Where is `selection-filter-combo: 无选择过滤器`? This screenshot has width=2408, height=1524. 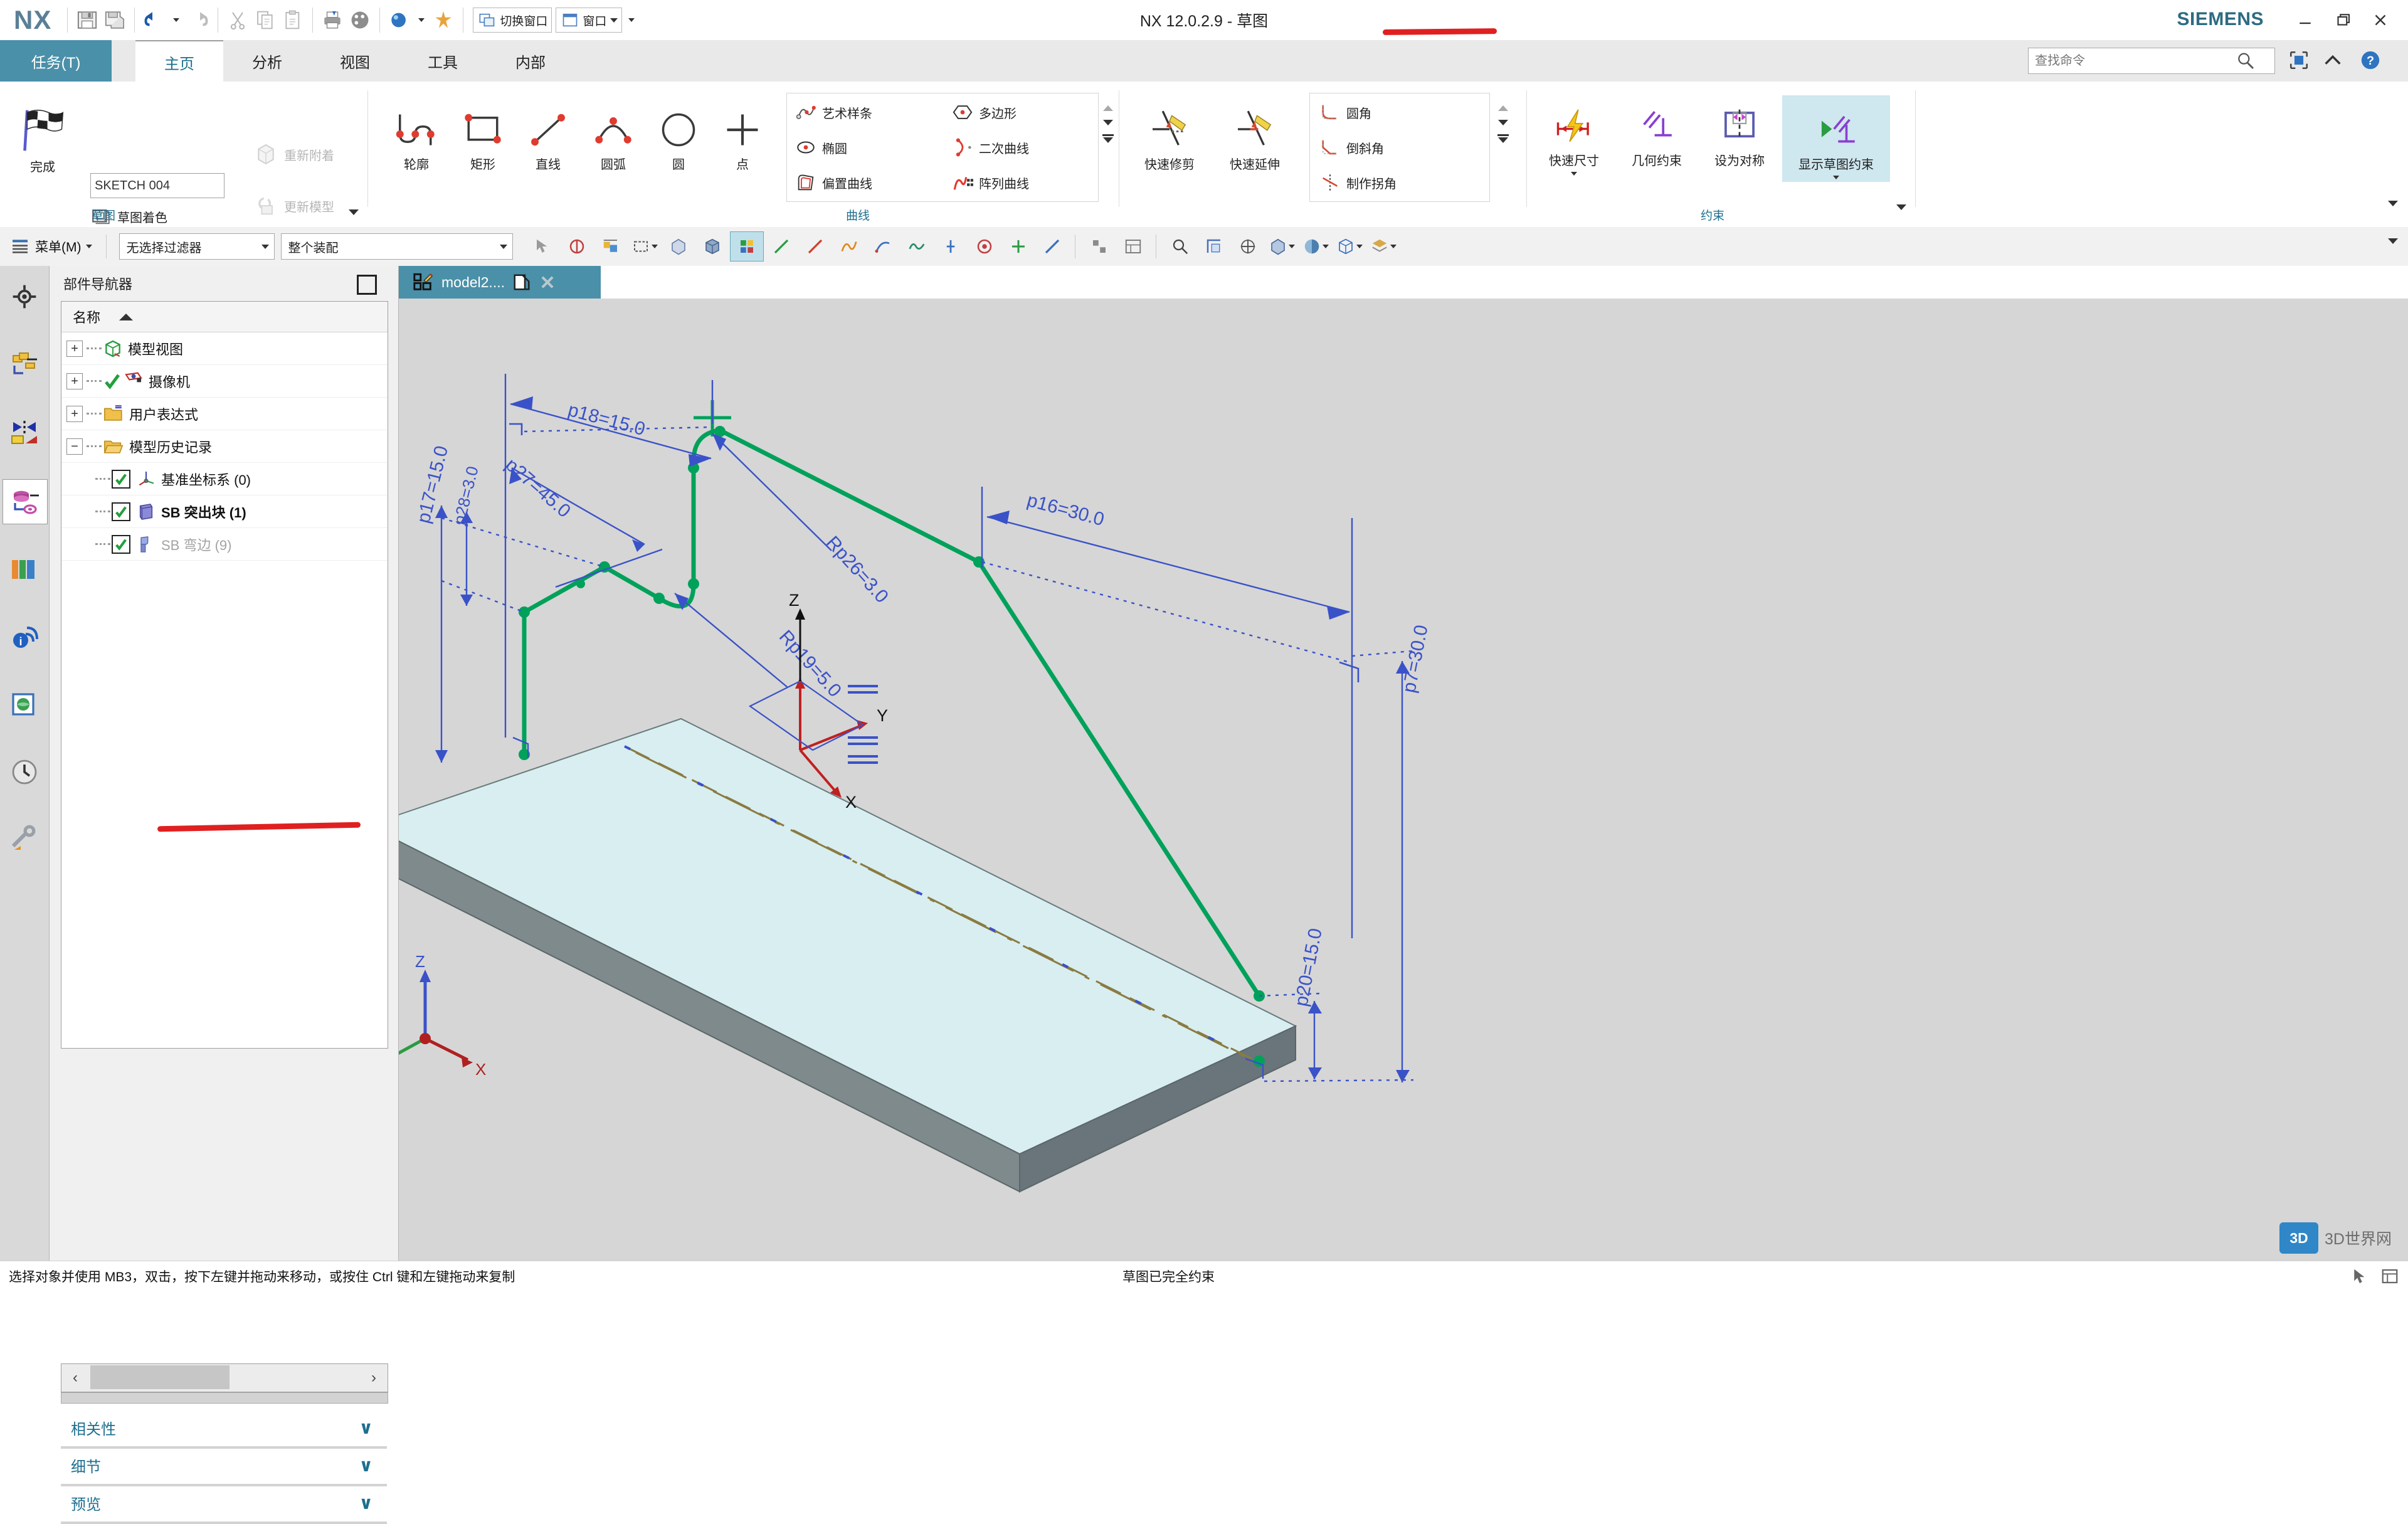 selection-filter-combo: 无选择过滤器 is located at coordinates (197, 247).